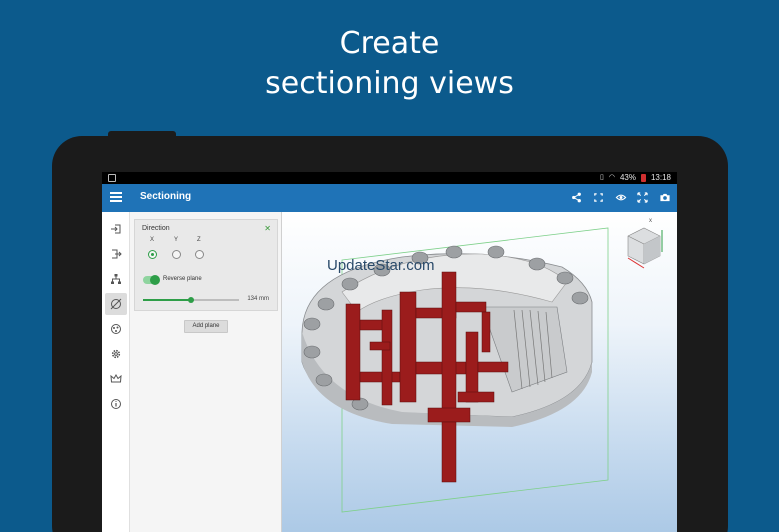  What do you see at coordinates (267, 228) in the screenshot?
I see `close-icon: ✕` at bounding box center [267, 228].